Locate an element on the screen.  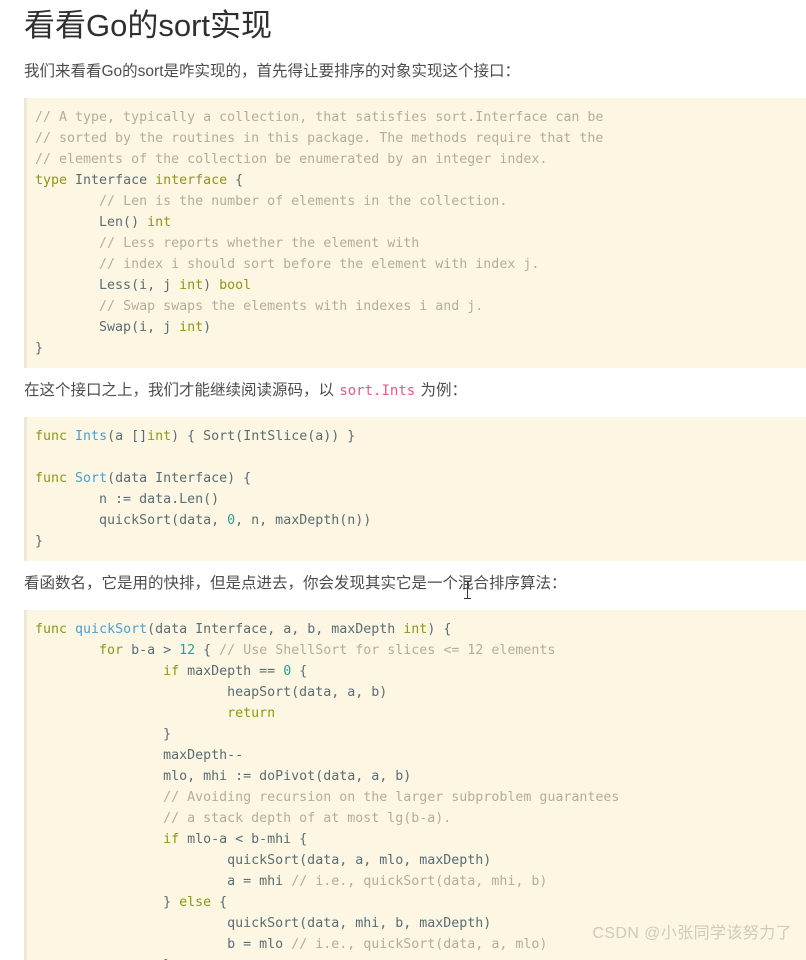
quicksort-paragraph: 看函数名，它是用的快排，但是点进去，你会发现其实它是一个混合排序算法： is located at coordinates (295, 583).